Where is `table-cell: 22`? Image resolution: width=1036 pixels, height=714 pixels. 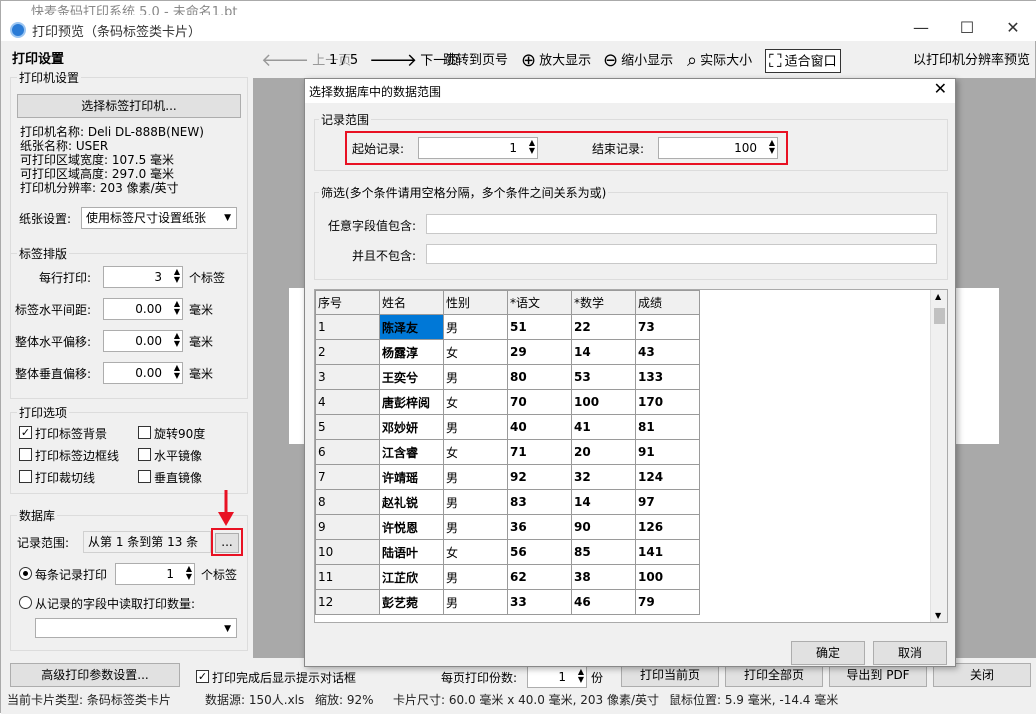 table-cell: 22 is located at coordinates (603, 327).